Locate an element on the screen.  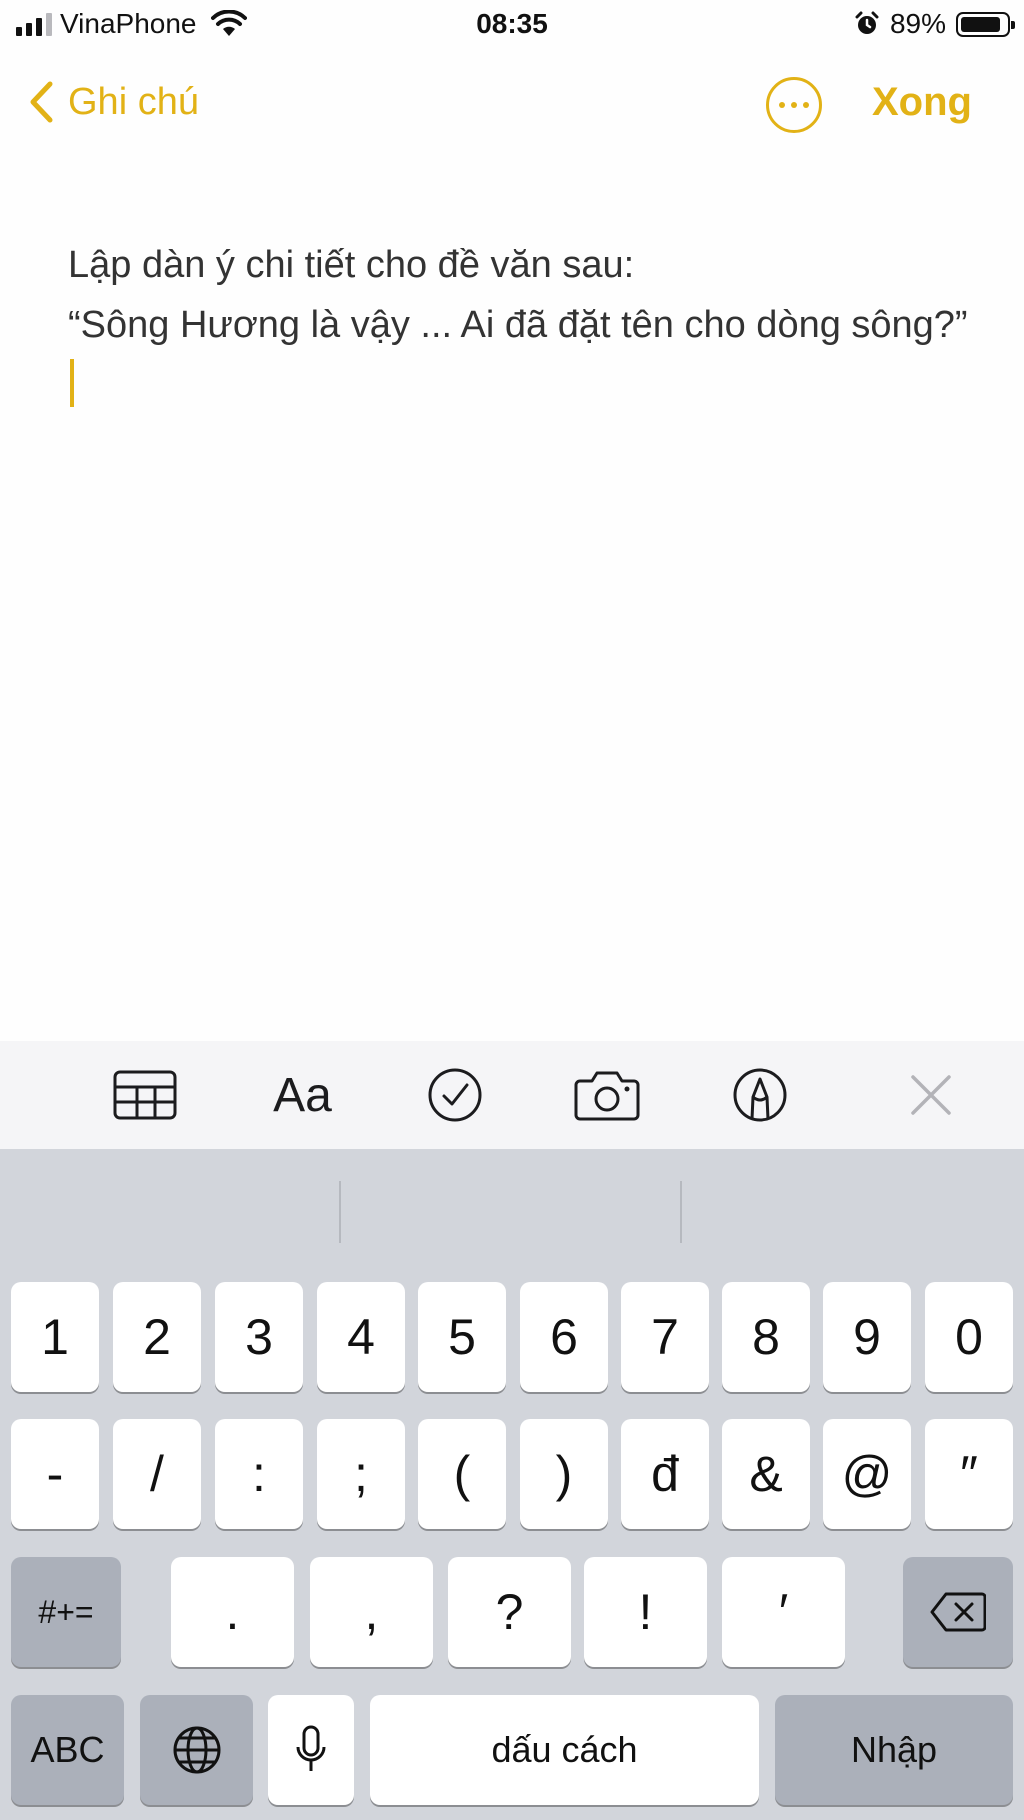
key-comma: , is located at coordinates (371, 1612).